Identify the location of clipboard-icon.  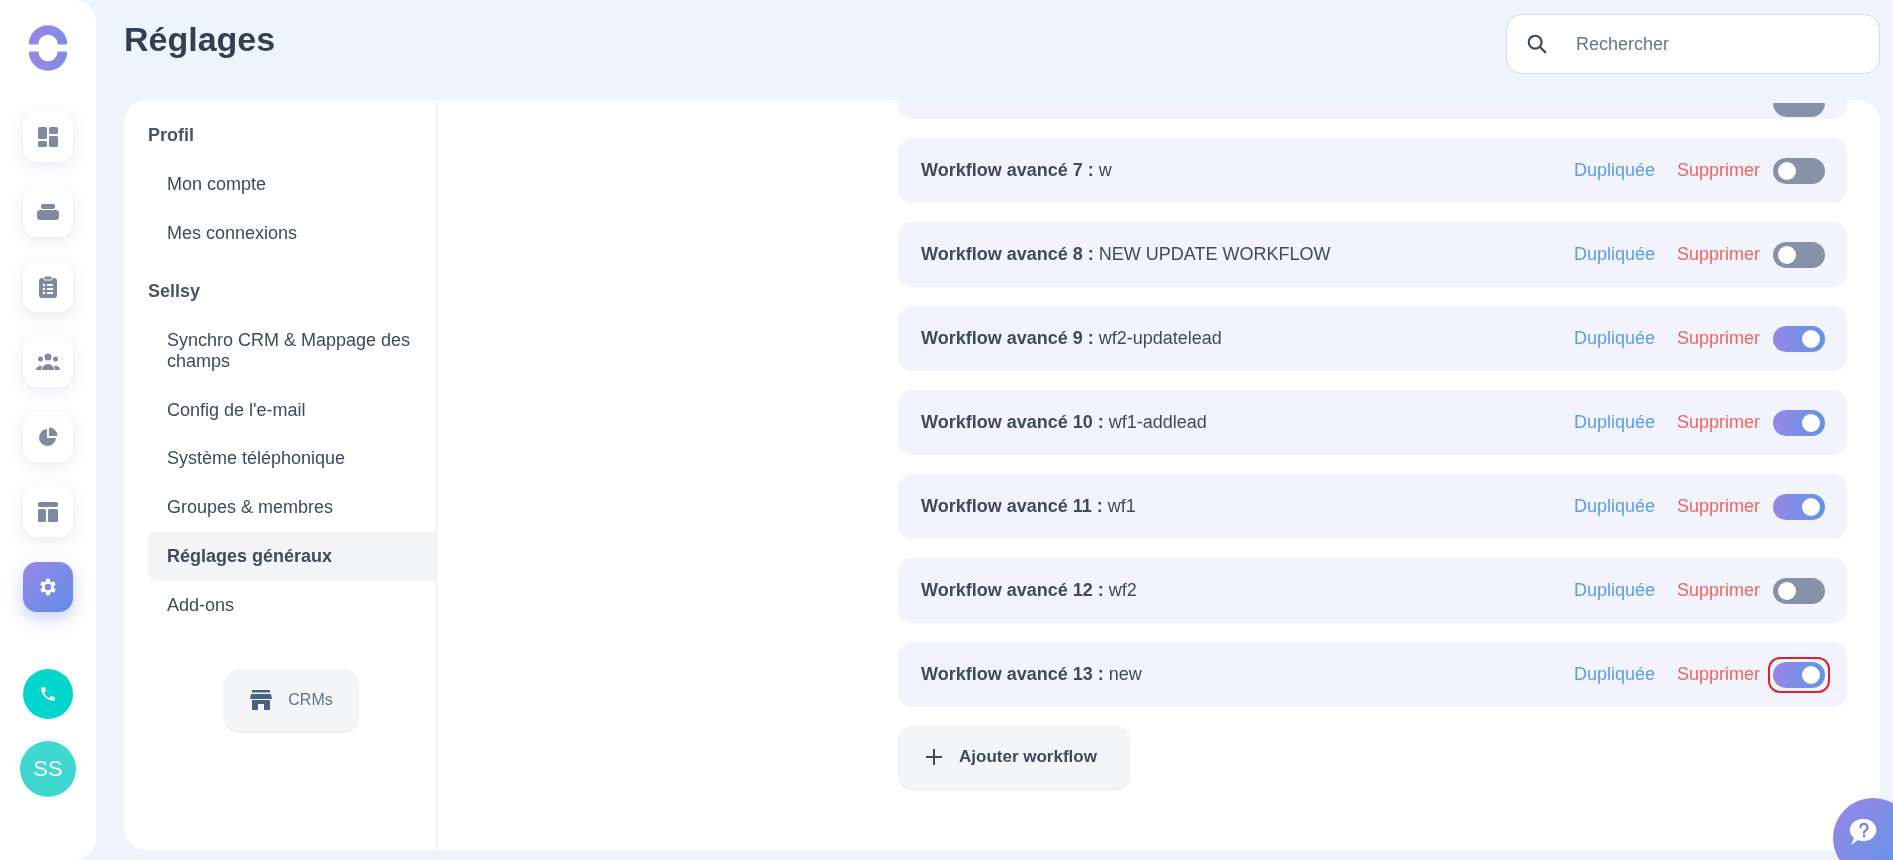
(48, 287).